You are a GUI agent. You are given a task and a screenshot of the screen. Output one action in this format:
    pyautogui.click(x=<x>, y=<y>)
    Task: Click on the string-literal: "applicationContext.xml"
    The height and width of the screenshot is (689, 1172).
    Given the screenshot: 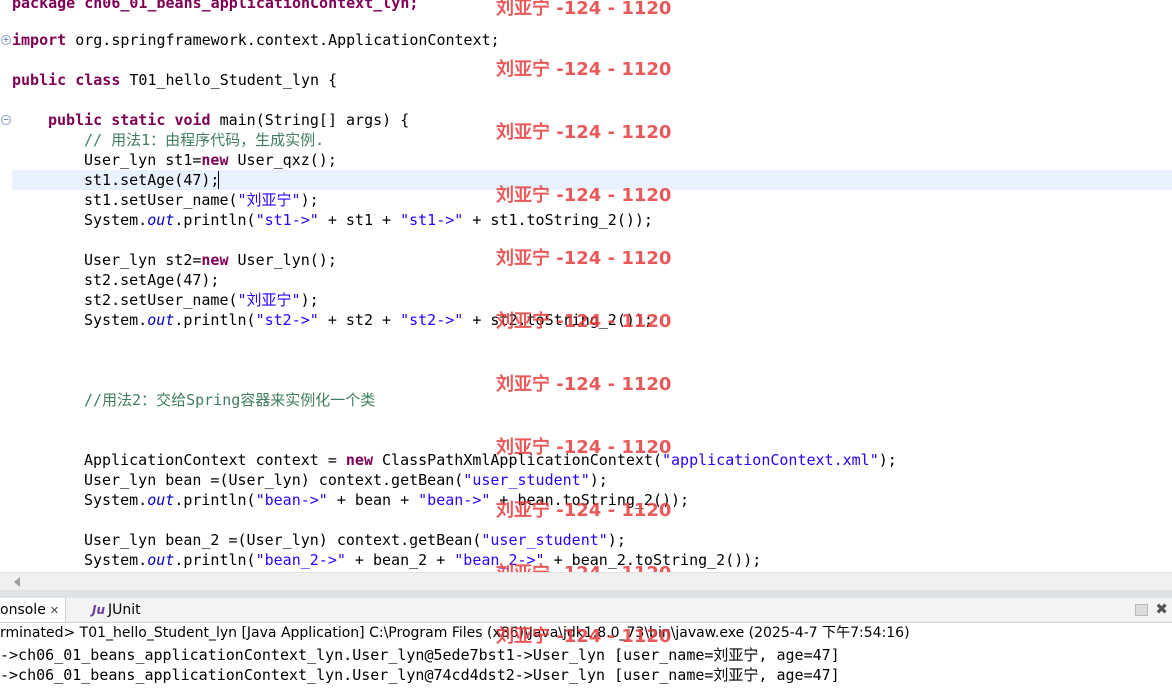 What is the action you would take?
    pyautogui.click(x=770, y=460)
    